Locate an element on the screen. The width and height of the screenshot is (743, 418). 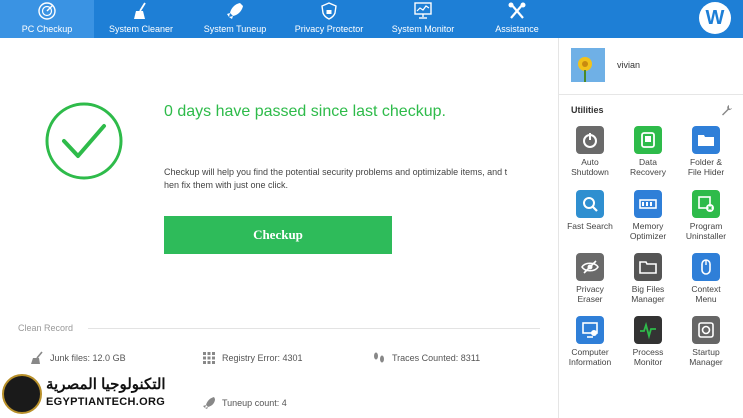
utility-label-line: Monitor is located at coordinates (648, 362).